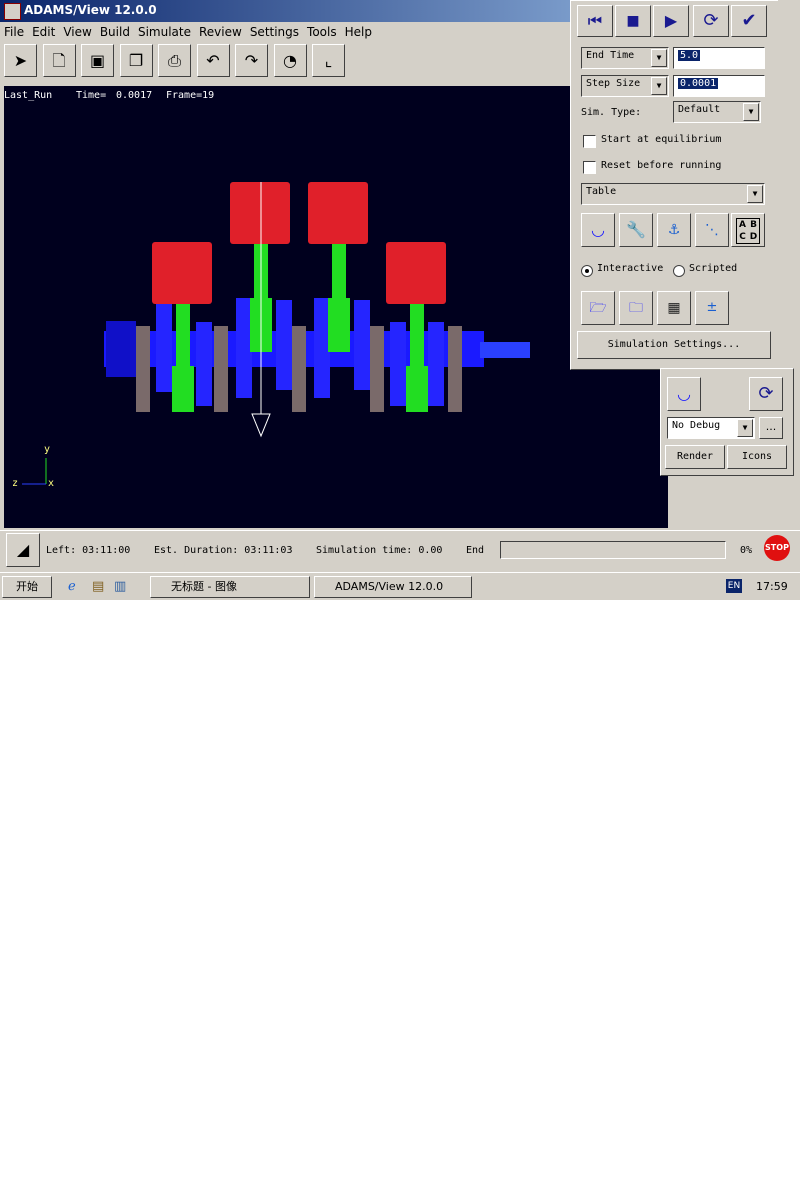  I want to click on end-time-select: End Time ▼, so click(625, 58).